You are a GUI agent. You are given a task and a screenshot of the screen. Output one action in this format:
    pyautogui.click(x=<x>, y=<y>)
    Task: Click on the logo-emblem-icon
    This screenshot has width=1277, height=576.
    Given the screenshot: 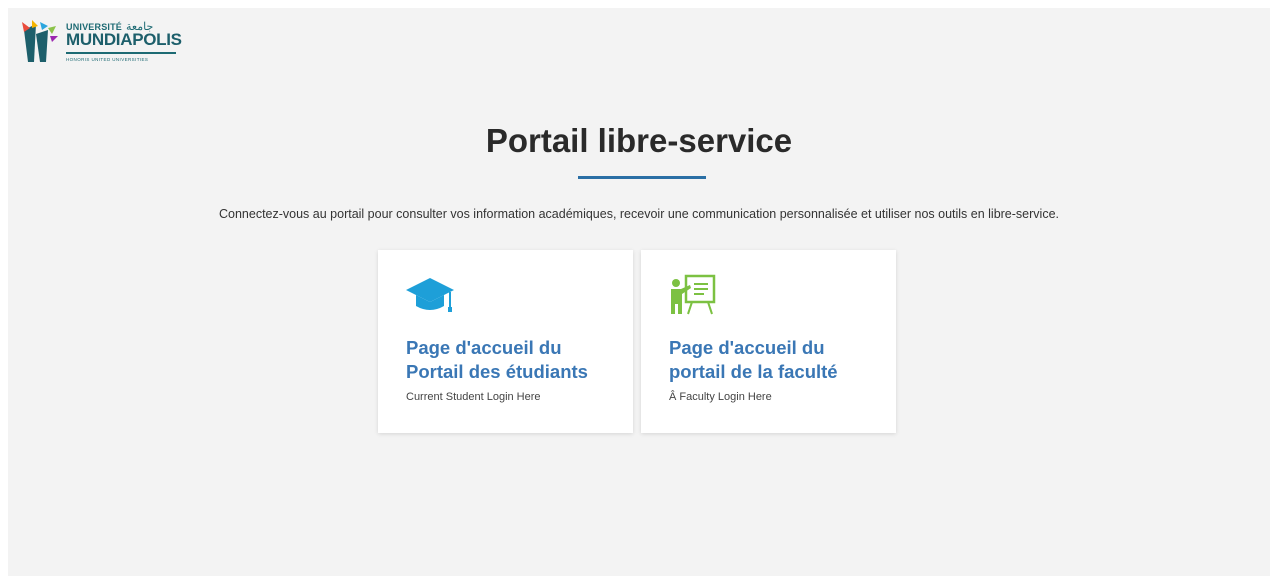 What is the action you would take?
    pyautogui.click(x=40, y=41)
    